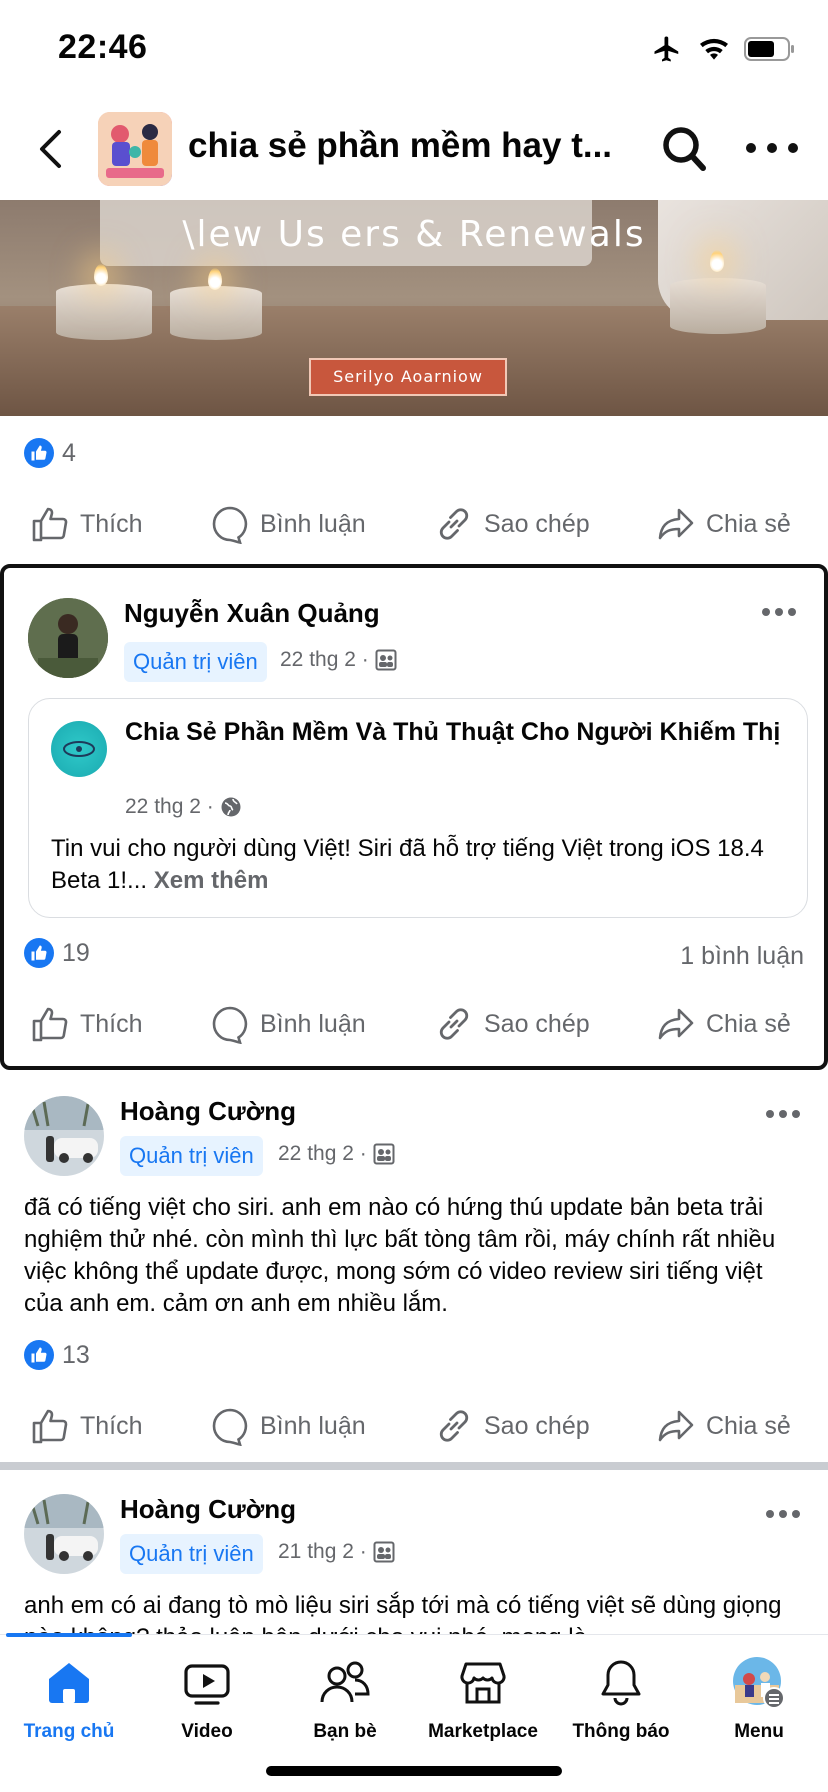 The image size is (828, 1792). What do you see at coordinates (621, 1731) in the screenshot?
I see `nav-notifications-label: Thông báo` at bounding box center [621, 1731].